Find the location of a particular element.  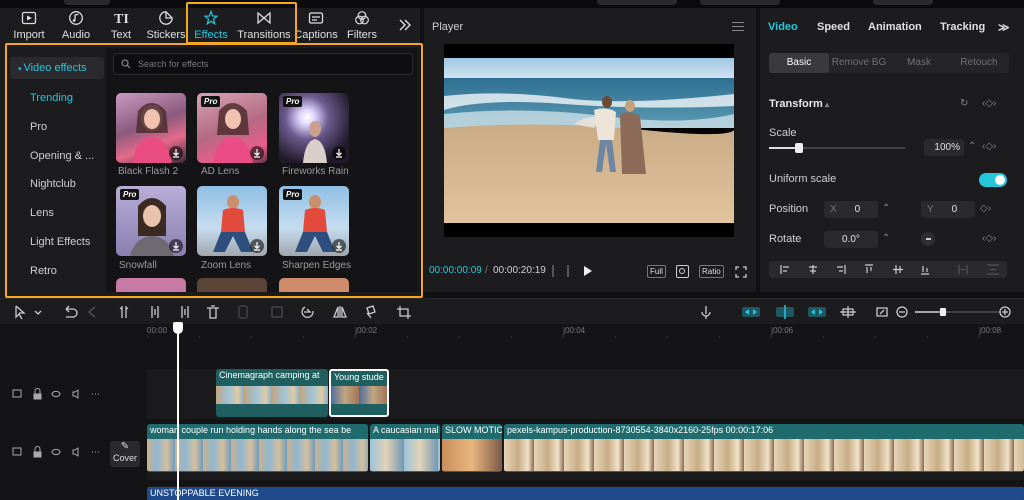

scale-label: Scale is located at coordinates (783, 133).